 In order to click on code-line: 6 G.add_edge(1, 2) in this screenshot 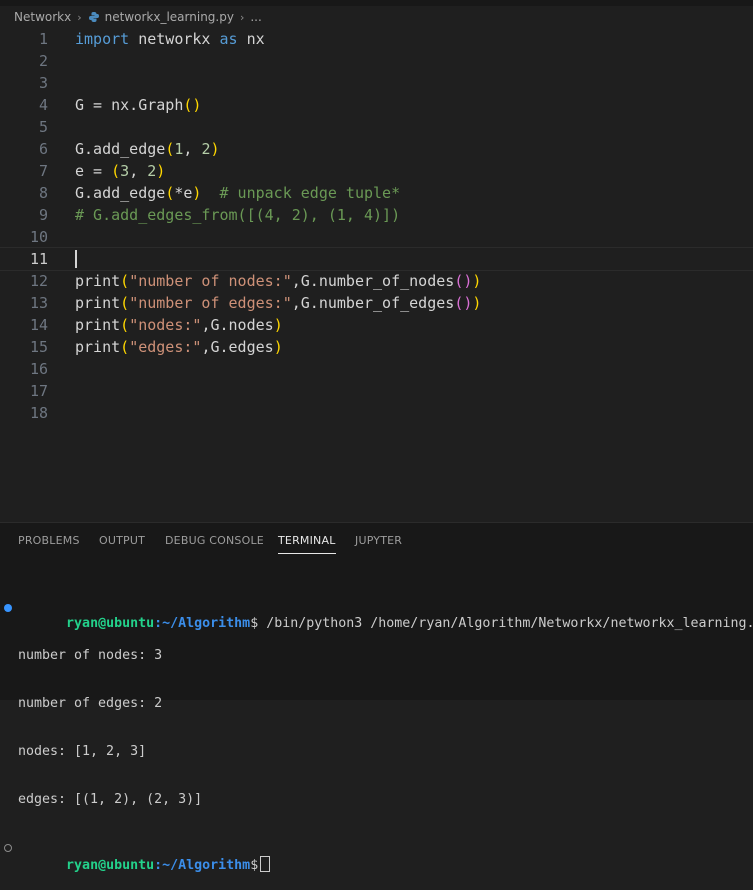, I will do `click(376, 149)`.